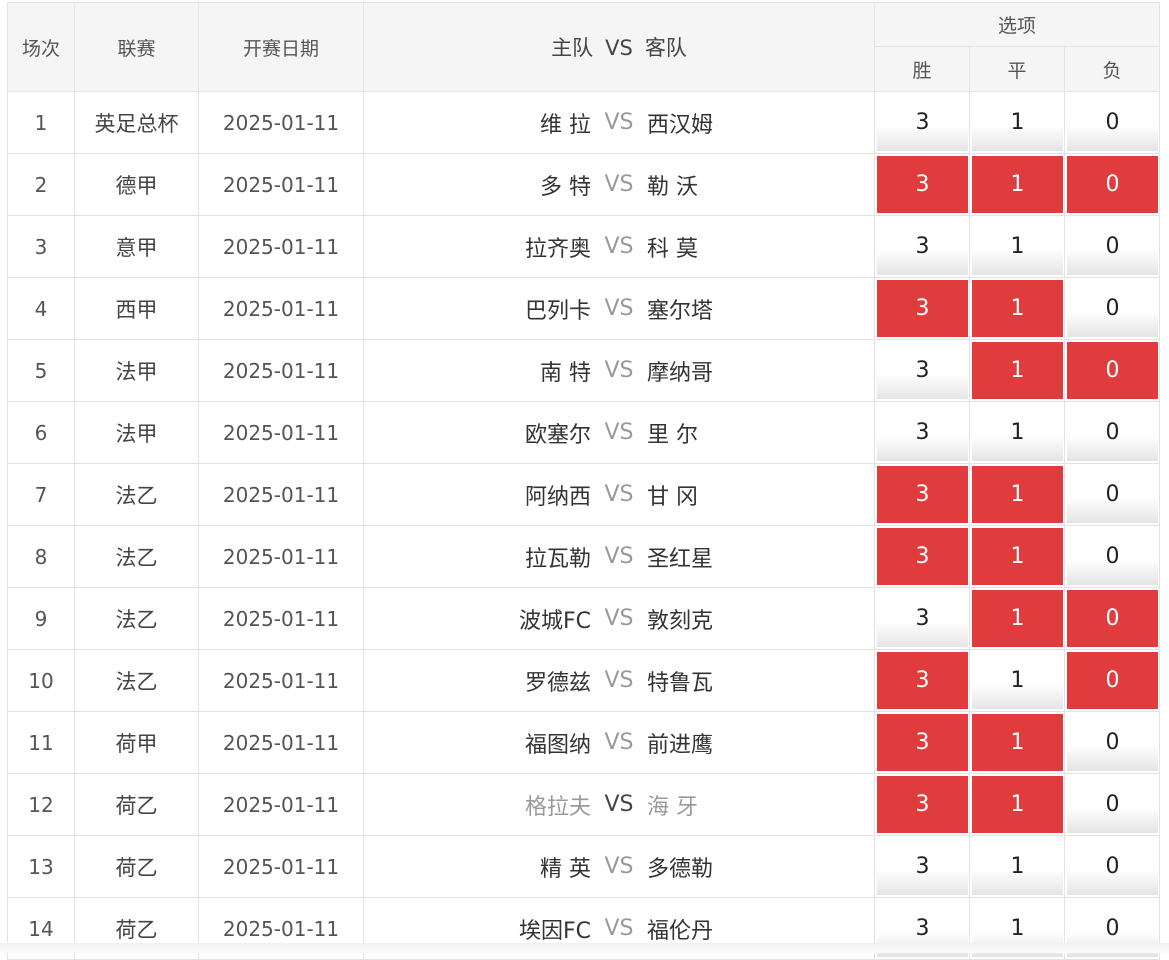 This screenshot has width=1169, height=960. What do you see at coordinates (1017, 25) in the screenshot?
I see `header-options: 选项` at bounding box center [1017, 25].